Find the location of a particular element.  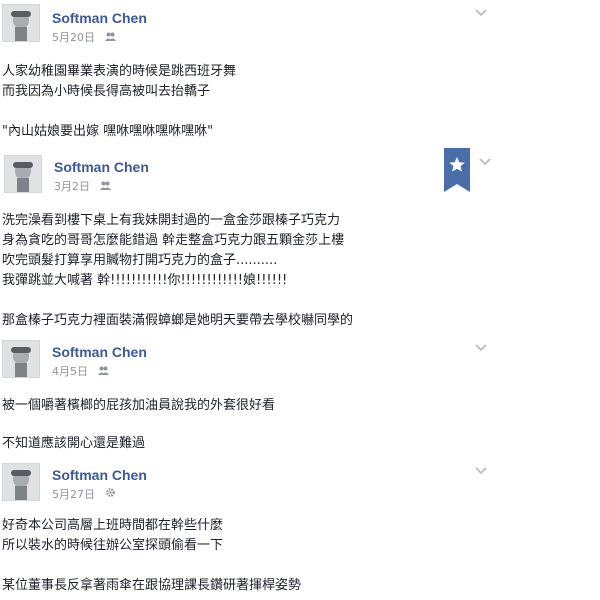

starred-ribbon-icon is located at coordinates (457, 170).